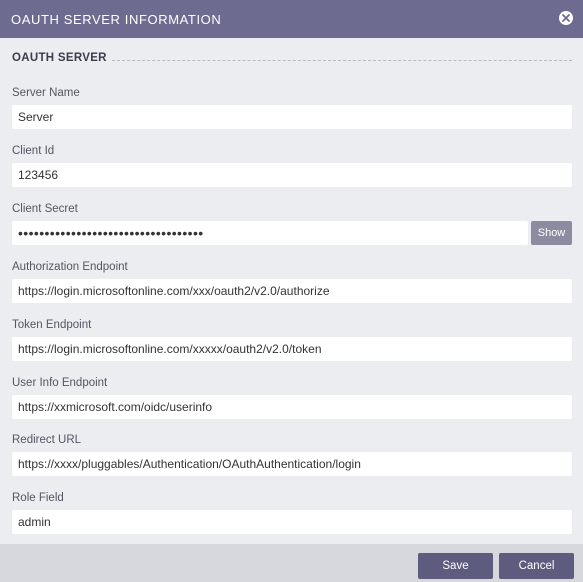 This screenshot has width=583, height=582. Describe the element at coordinates (292, 117) in the screenshot. I see `server-name-input` at that location.